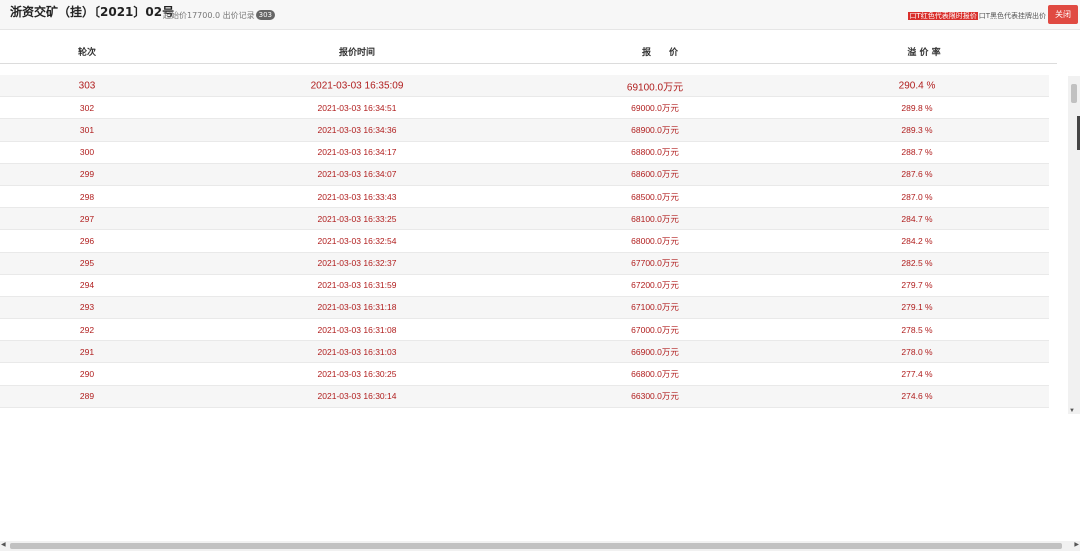 The width and height of the screenshot is (1080, 551). Describe the element at coordinates (524, 108) in the screenshot. I see `table-row: 302 2021-03-03 16:34:51 69000.0万元 289.8 %` at that location.